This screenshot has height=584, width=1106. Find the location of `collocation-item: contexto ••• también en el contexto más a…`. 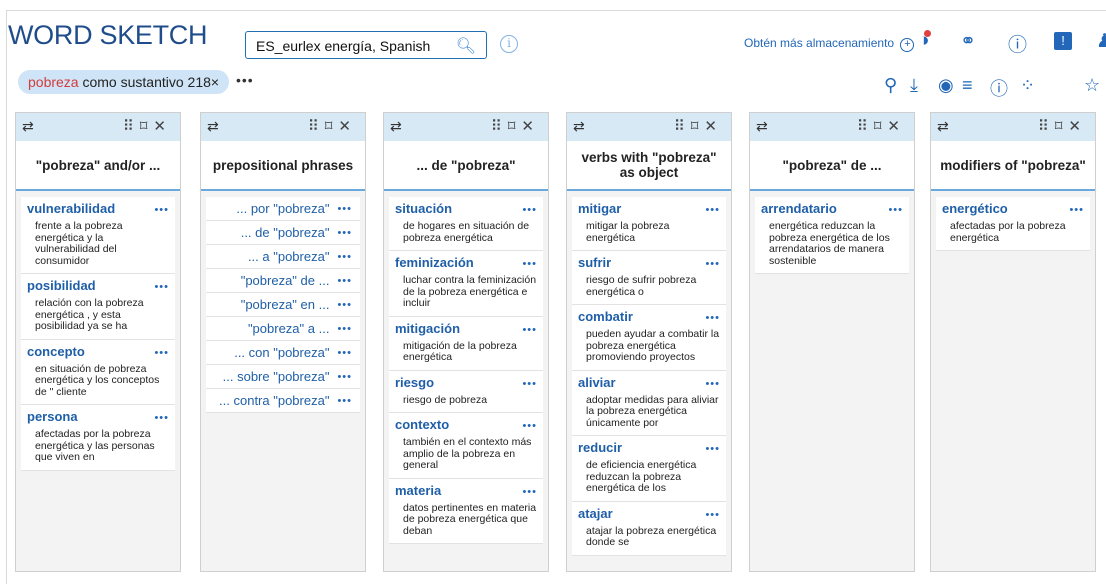

collocation-item: contexto ••• también en el contexto más a… is located at coordinates (466, 446).